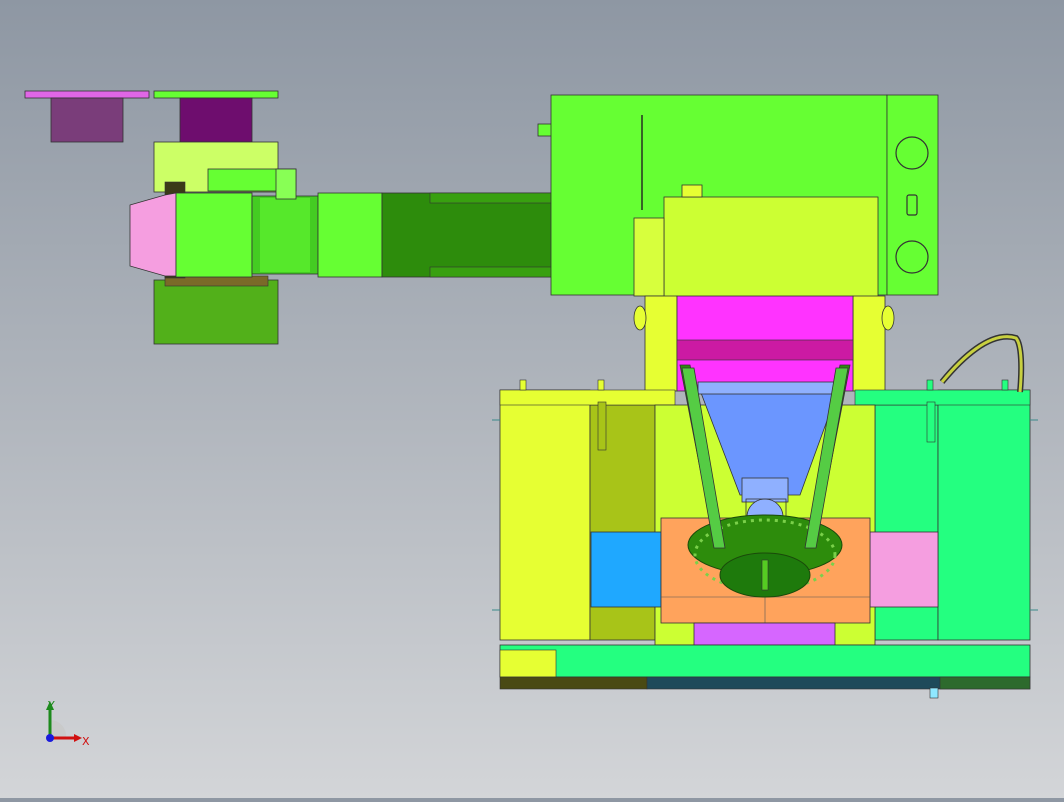  I want to click on arm-base-lower, so click(216, 312).